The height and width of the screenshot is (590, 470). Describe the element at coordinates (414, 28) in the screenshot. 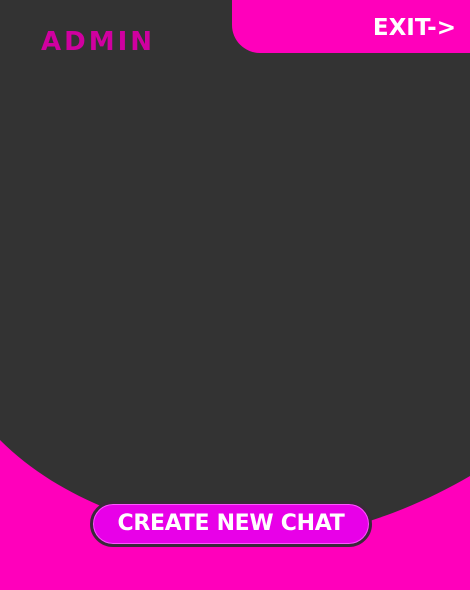

I see `exit-button-label: EXIT->` at that location.